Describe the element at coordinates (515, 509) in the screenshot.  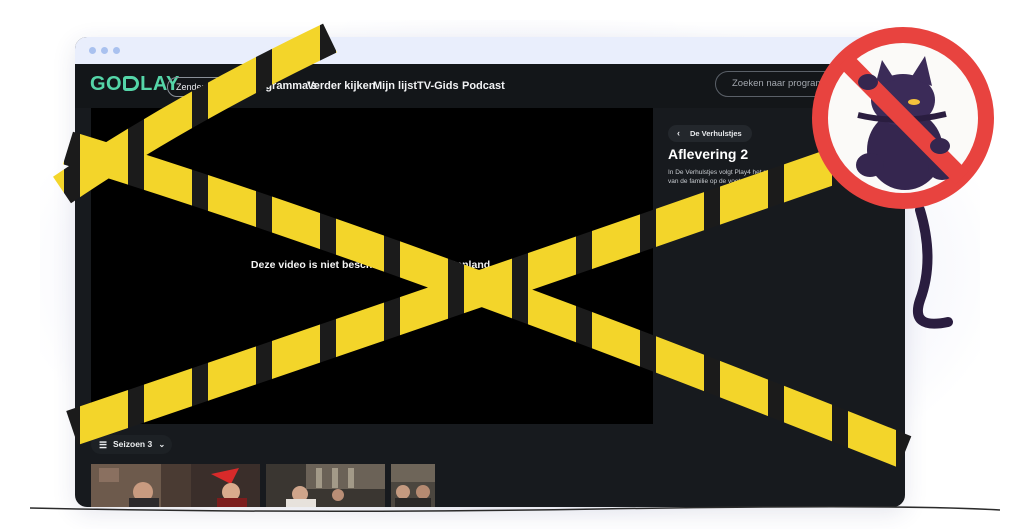
I see `ground-line` at that location.